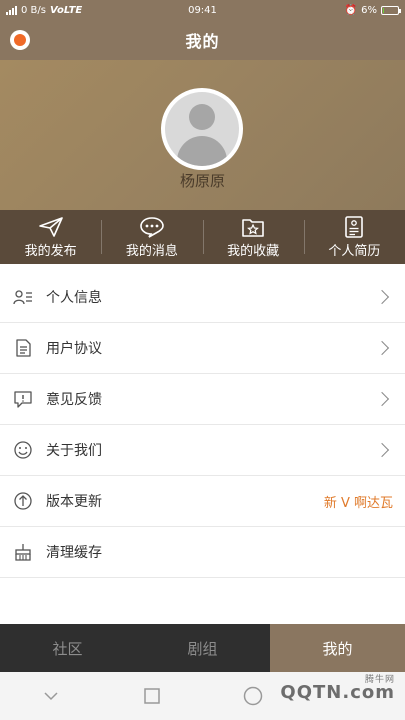 This screenshot has height=720, width=405. I want to click on status-bar: 0 B/s VoLTE 09:41 ⏰ 6%, so click(202, 10).